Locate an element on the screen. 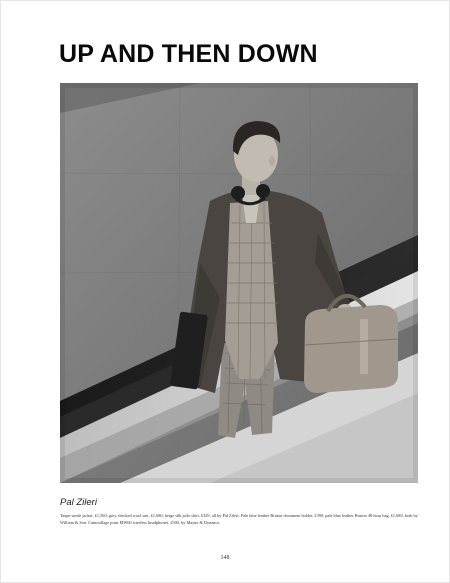 This screenshot has height=583, width=450. page-number: 148 is located at coordinates (225, 558).